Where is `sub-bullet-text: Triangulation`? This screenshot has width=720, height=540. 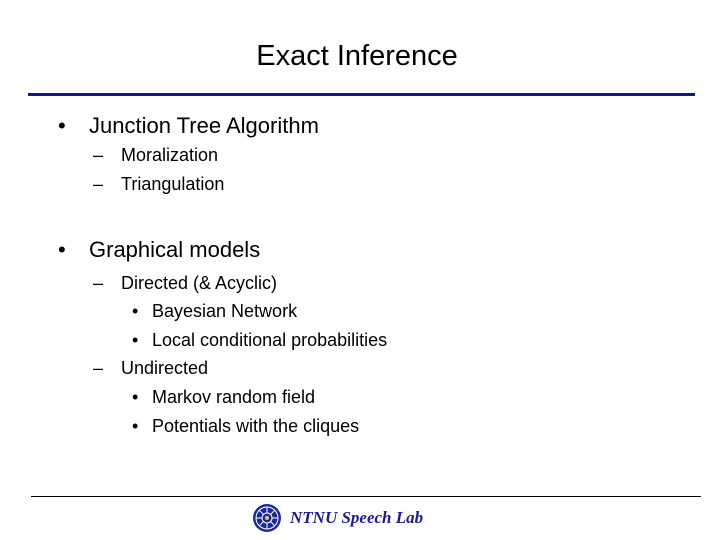
sub-bullet-text: Triangulation is located at coordinates (173, 184).